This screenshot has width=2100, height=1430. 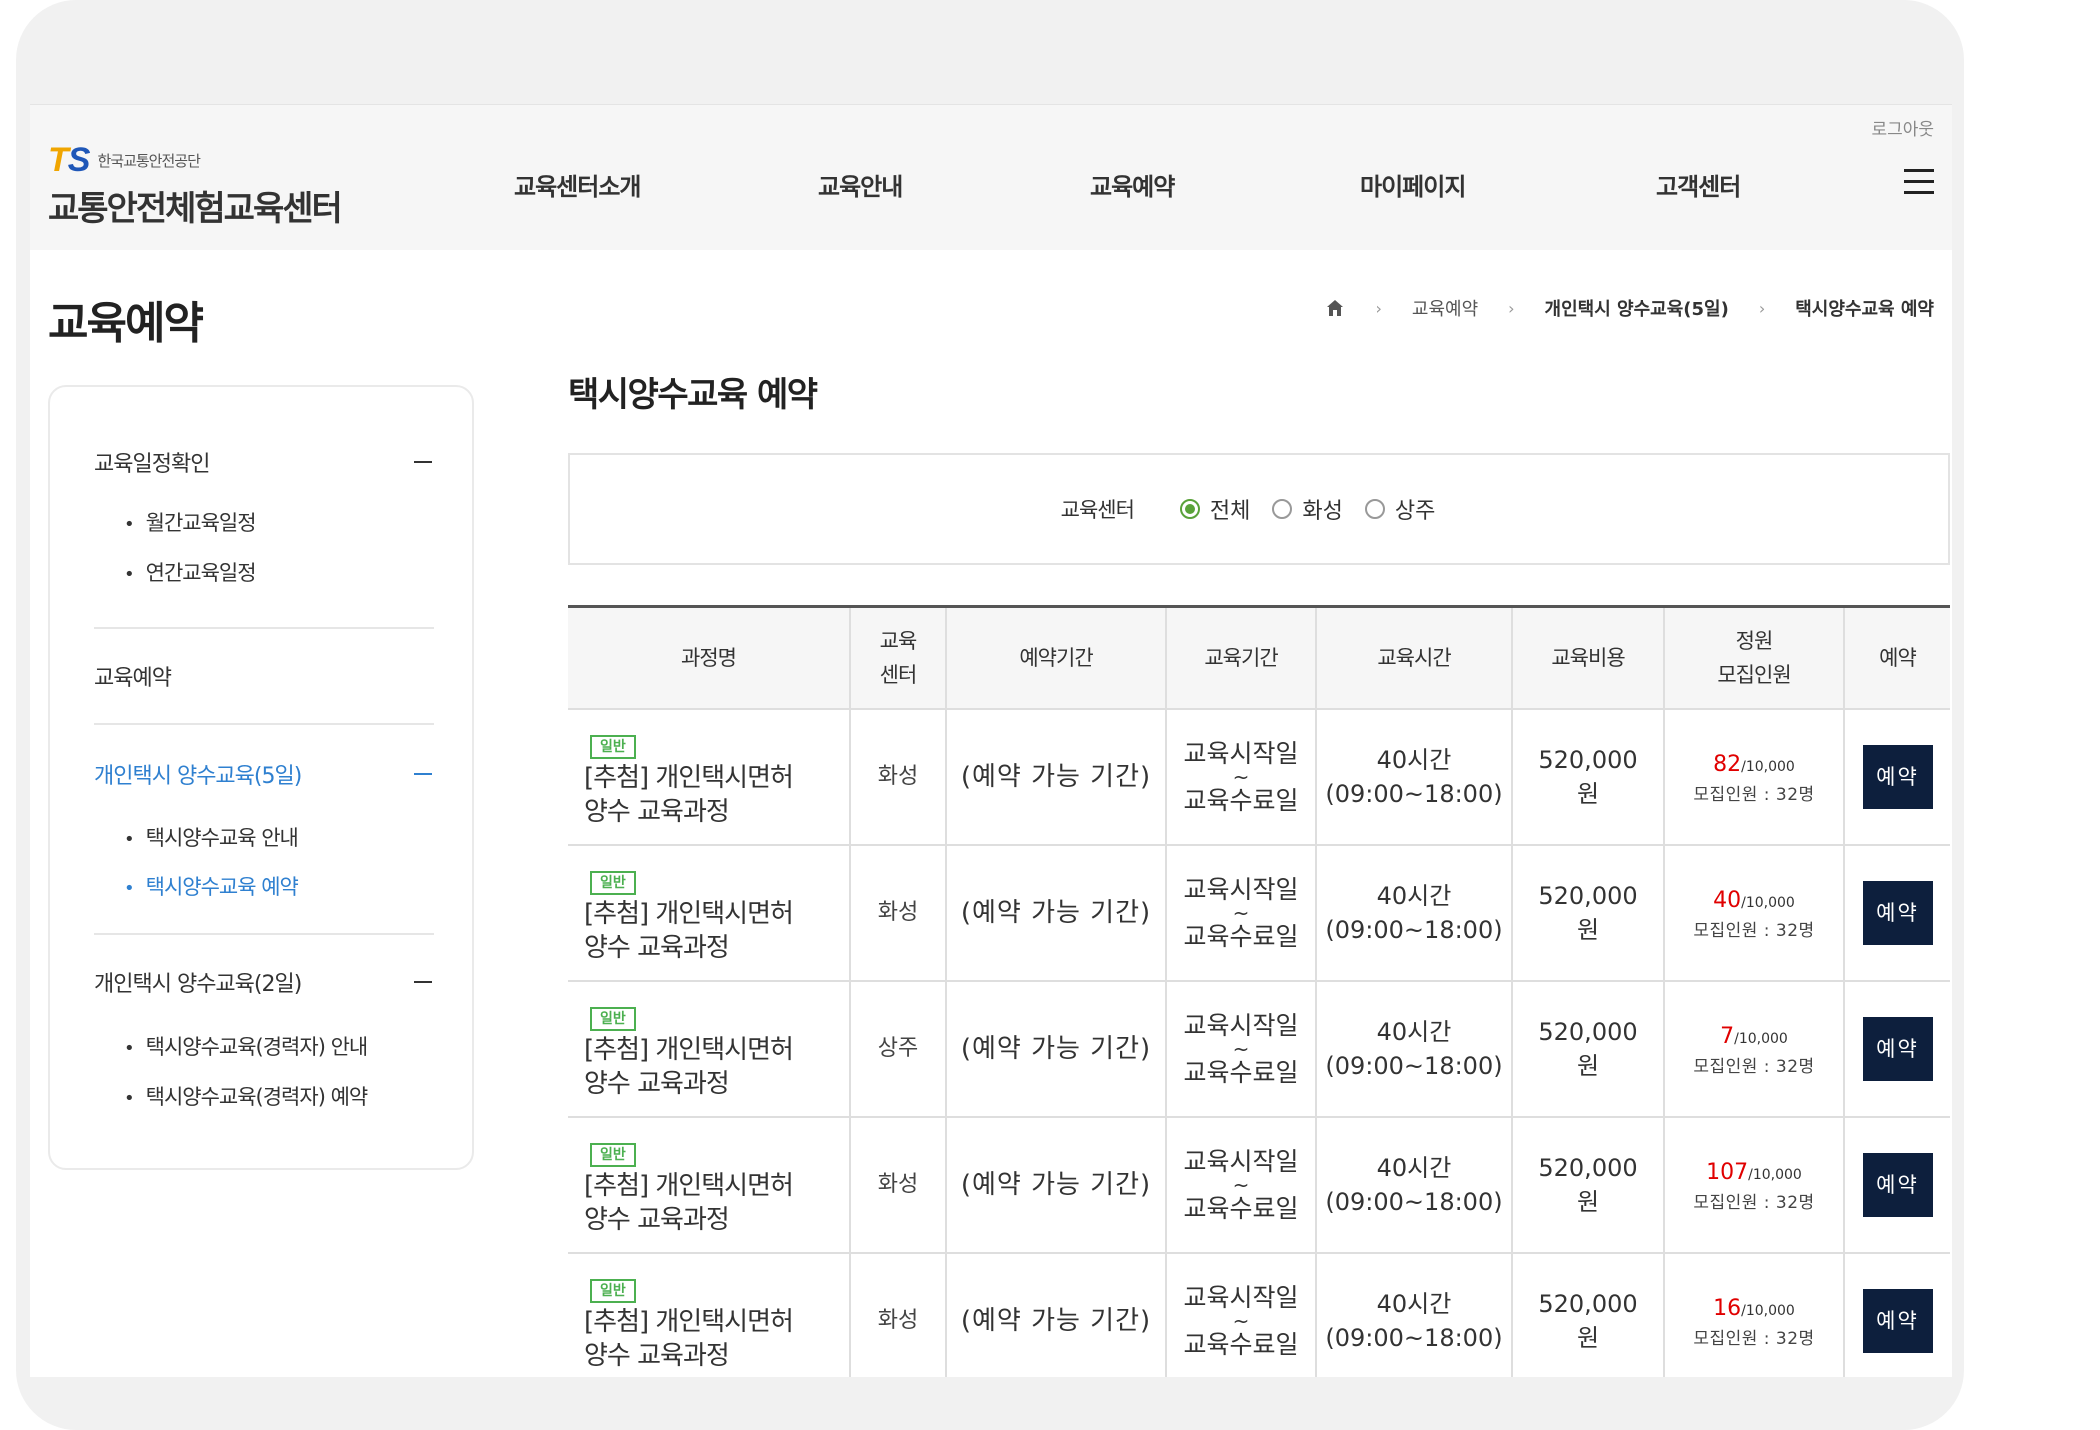 I want to click on sidebar-subitem-taxi-guide: 택시양수교육 안내, so click(x=211, y=837).